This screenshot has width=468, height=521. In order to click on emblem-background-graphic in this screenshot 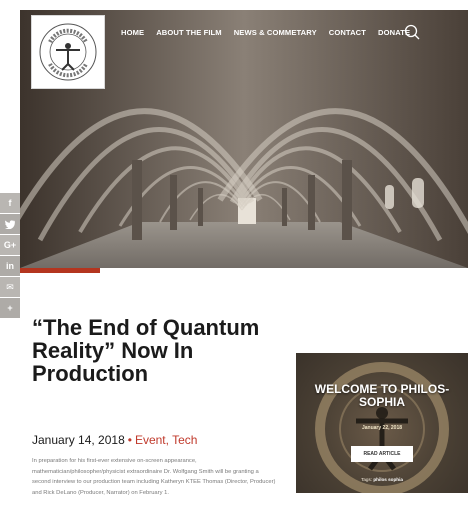, I will do `click(382, 427)`.